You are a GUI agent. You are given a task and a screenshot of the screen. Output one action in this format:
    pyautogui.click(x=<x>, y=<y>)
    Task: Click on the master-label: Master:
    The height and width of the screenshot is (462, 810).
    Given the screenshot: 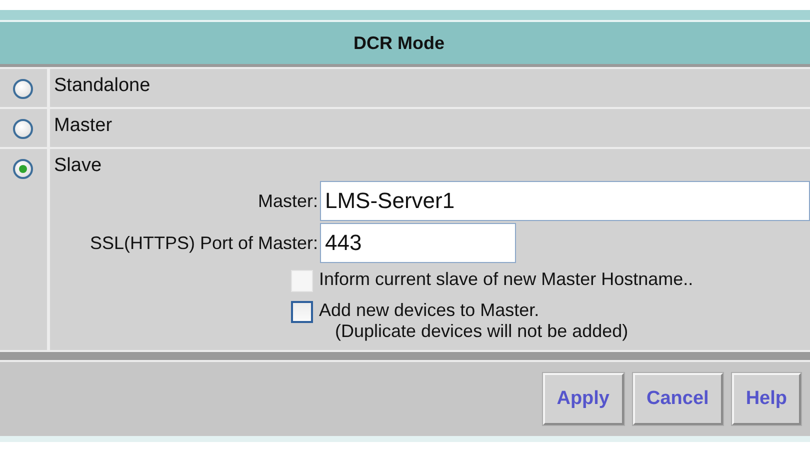 What is the action you would take?
    pyautogui.click(x=287, y=201)
    